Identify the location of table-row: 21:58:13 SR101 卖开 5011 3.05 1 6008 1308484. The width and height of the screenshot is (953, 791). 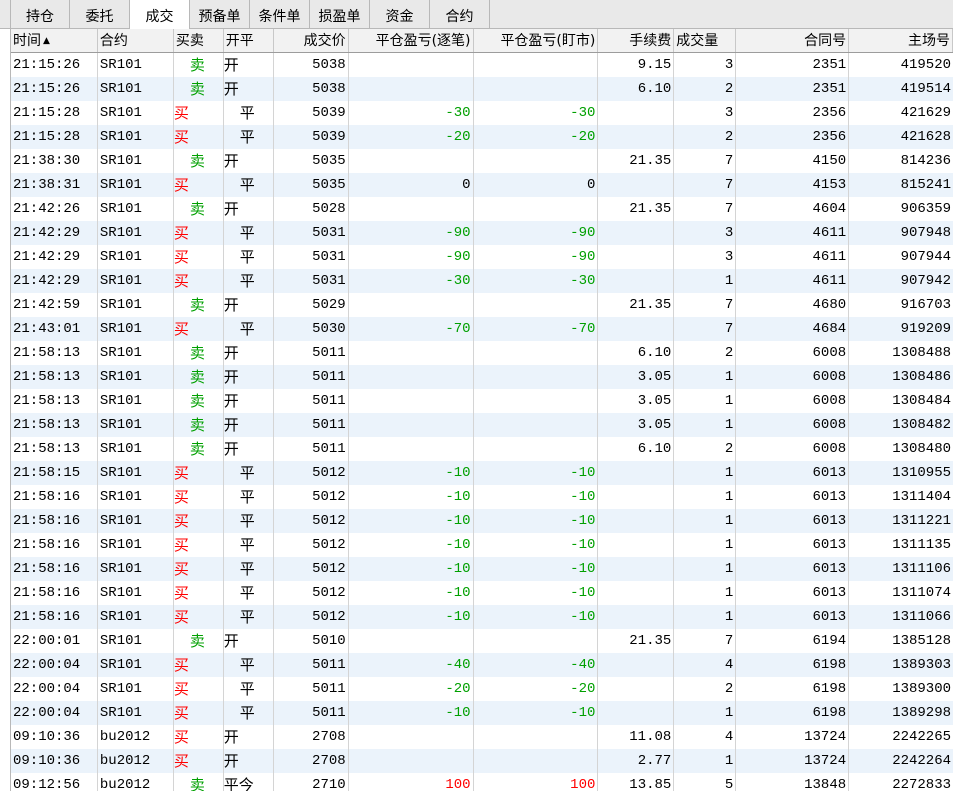
(482, 401).